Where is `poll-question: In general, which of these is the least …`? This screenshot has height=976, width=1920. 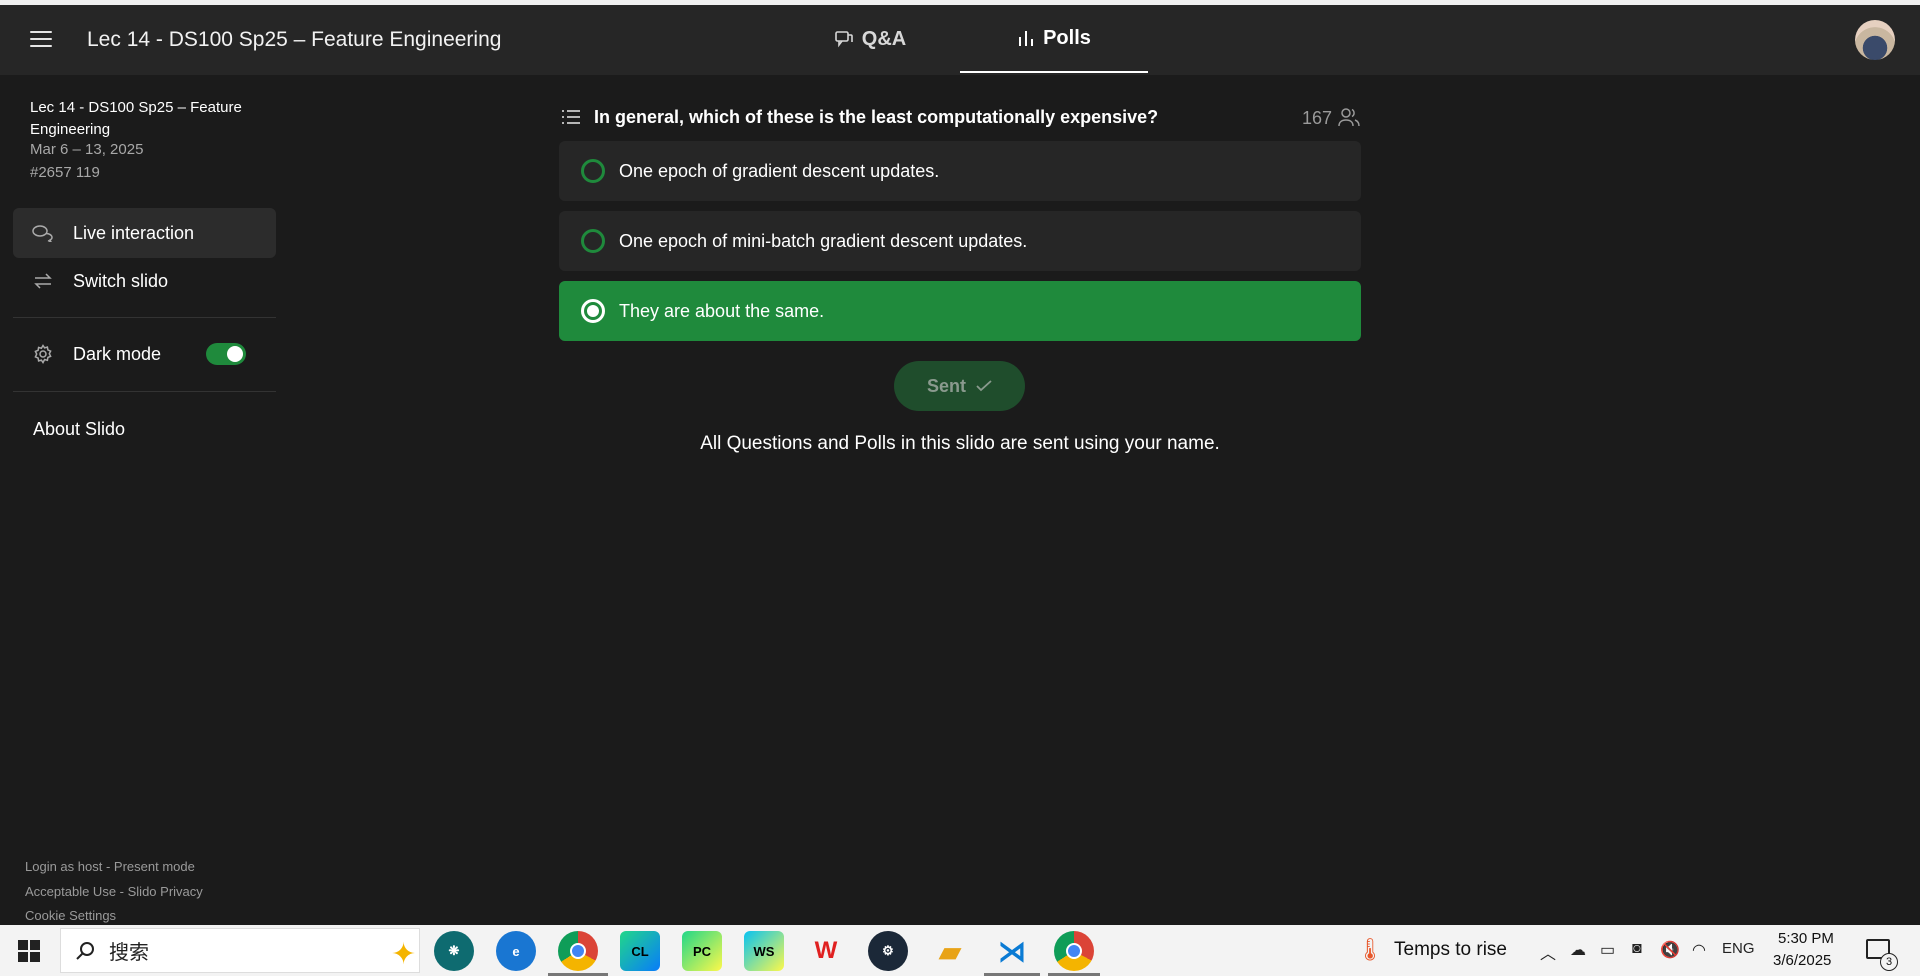 poll-question: In general, which of these is the least … is located at coordinates (876, 117).